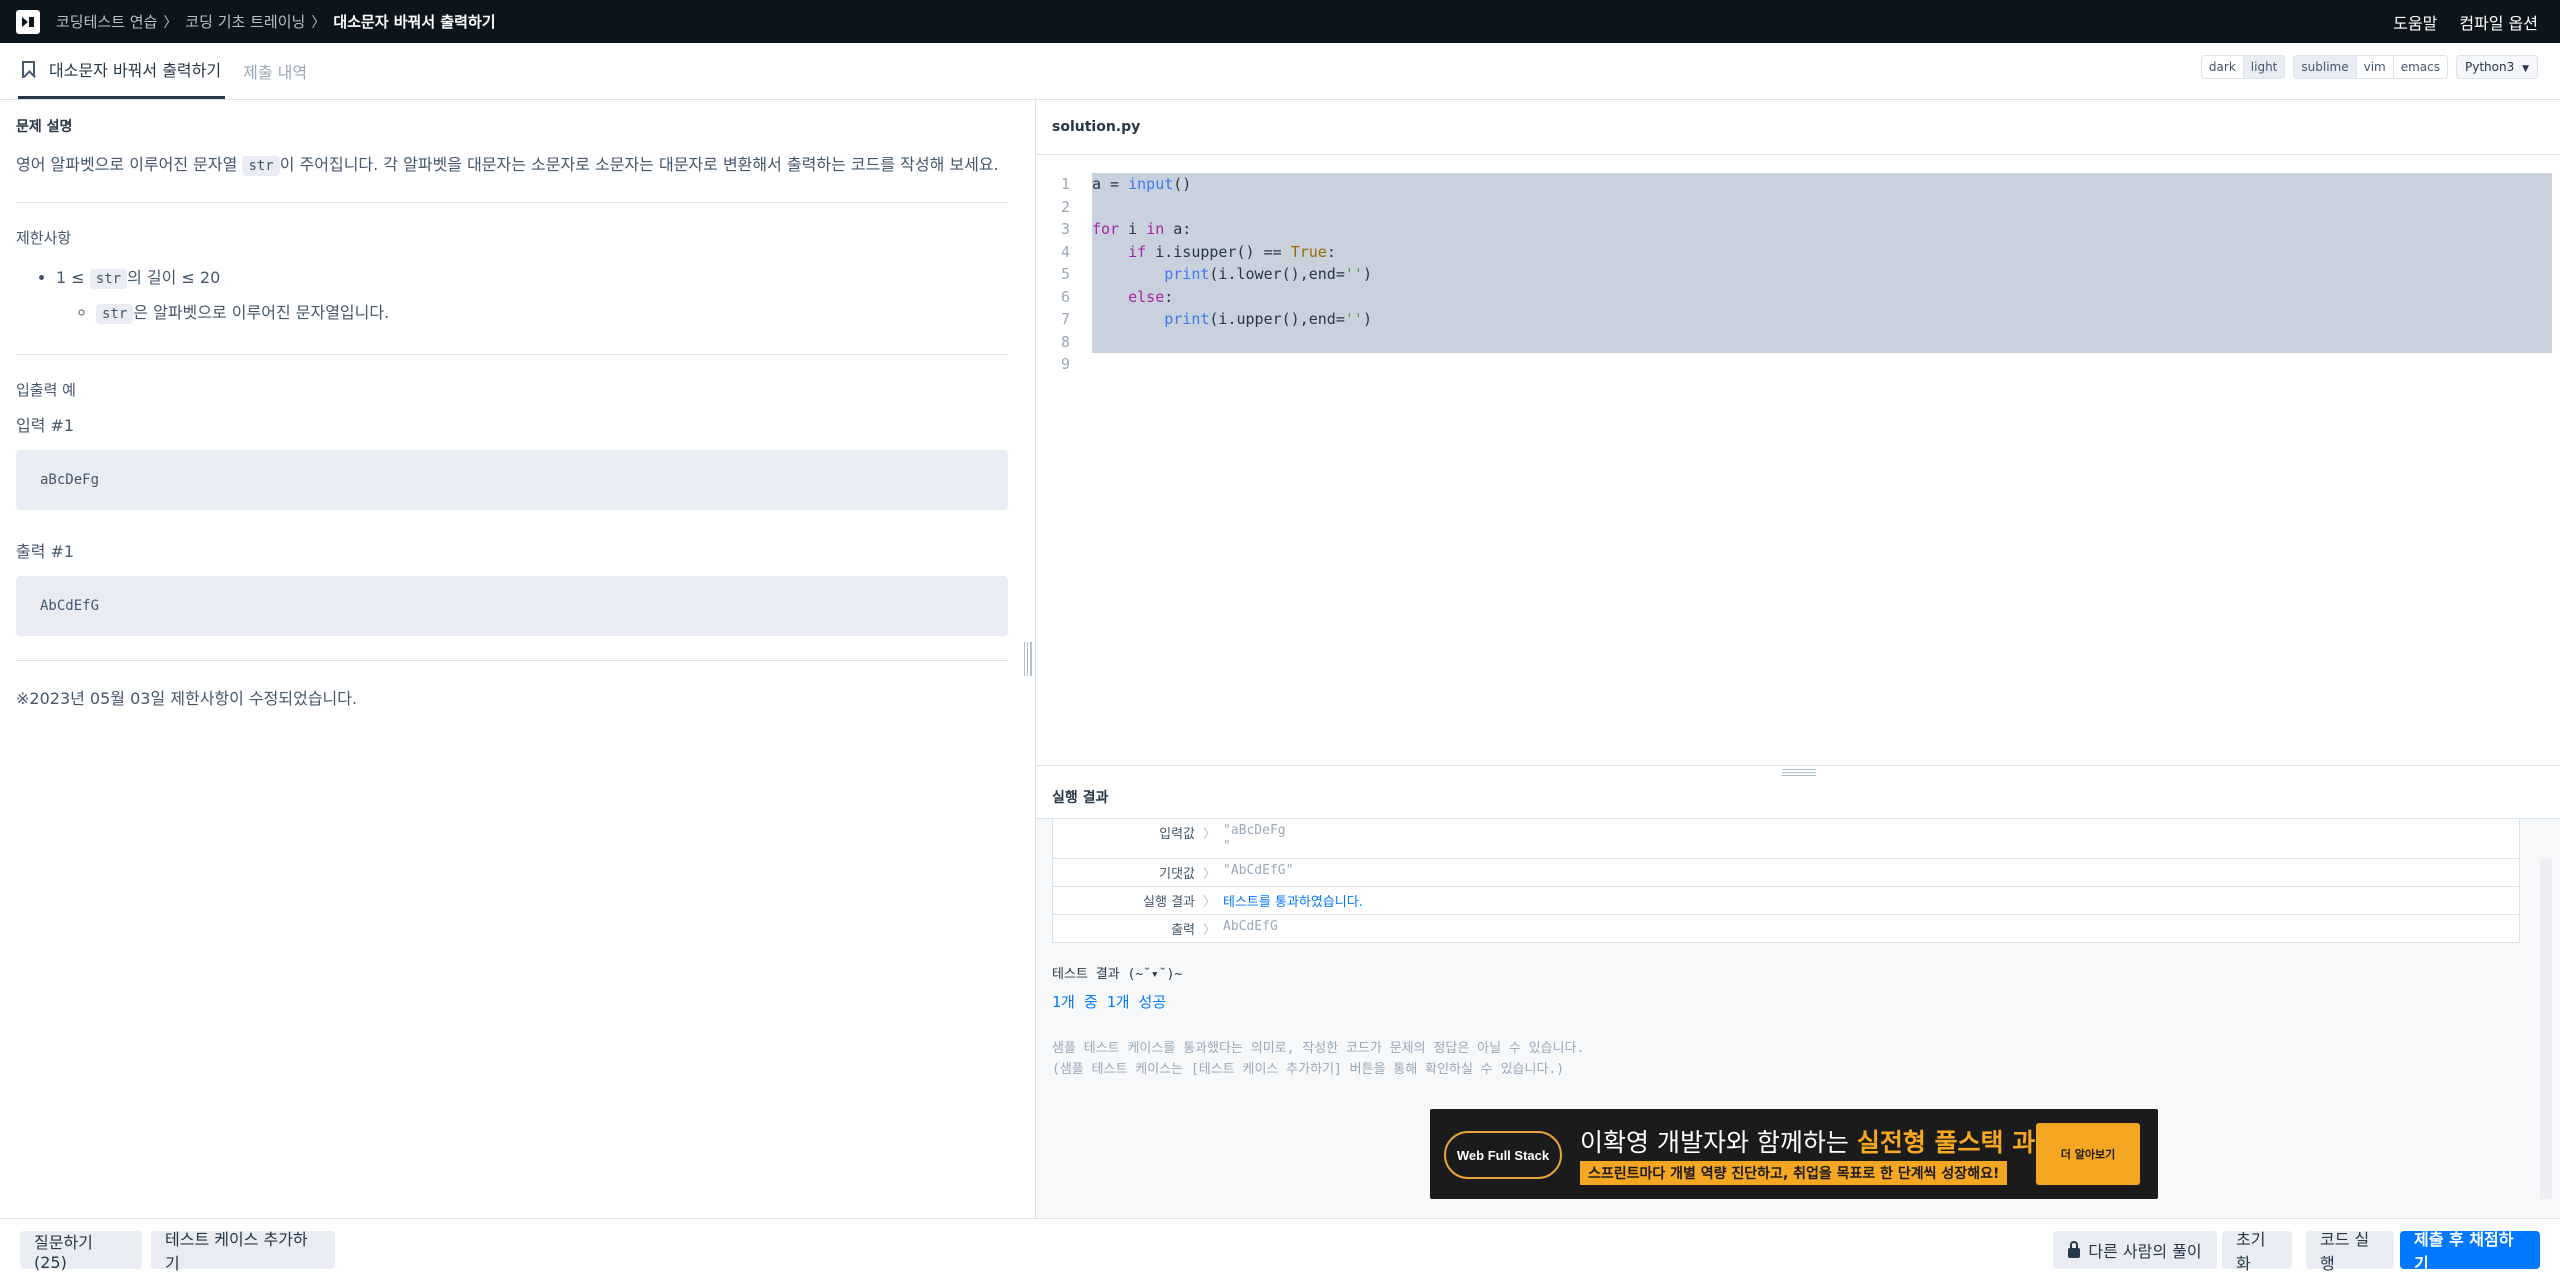 The height and width of the screenshot is (1273, 2560). What do you see at coordinates (512, 479) in the screenshot?
I see `input-example-box: aBcDeFg` at bounding box center [512, 479].